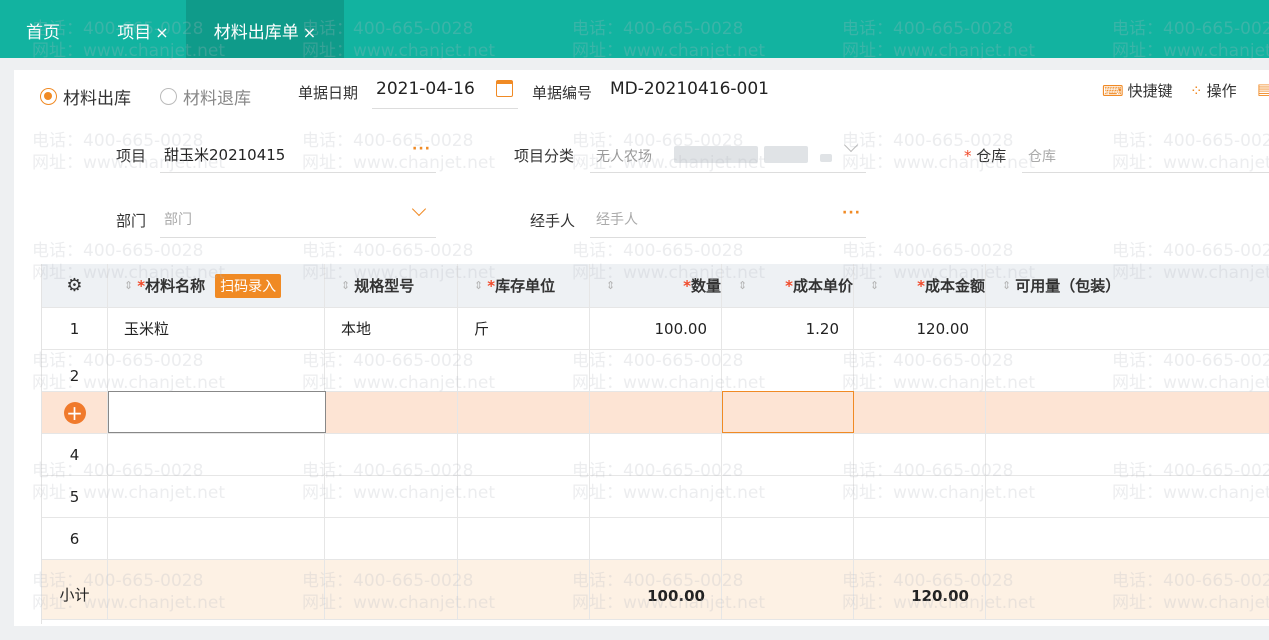 This screenshot has height=640, width=1269. What do you see at coordinates (655, 539) in the screenshot?
I see `table-row: 6` at bounding box center [655, 539].